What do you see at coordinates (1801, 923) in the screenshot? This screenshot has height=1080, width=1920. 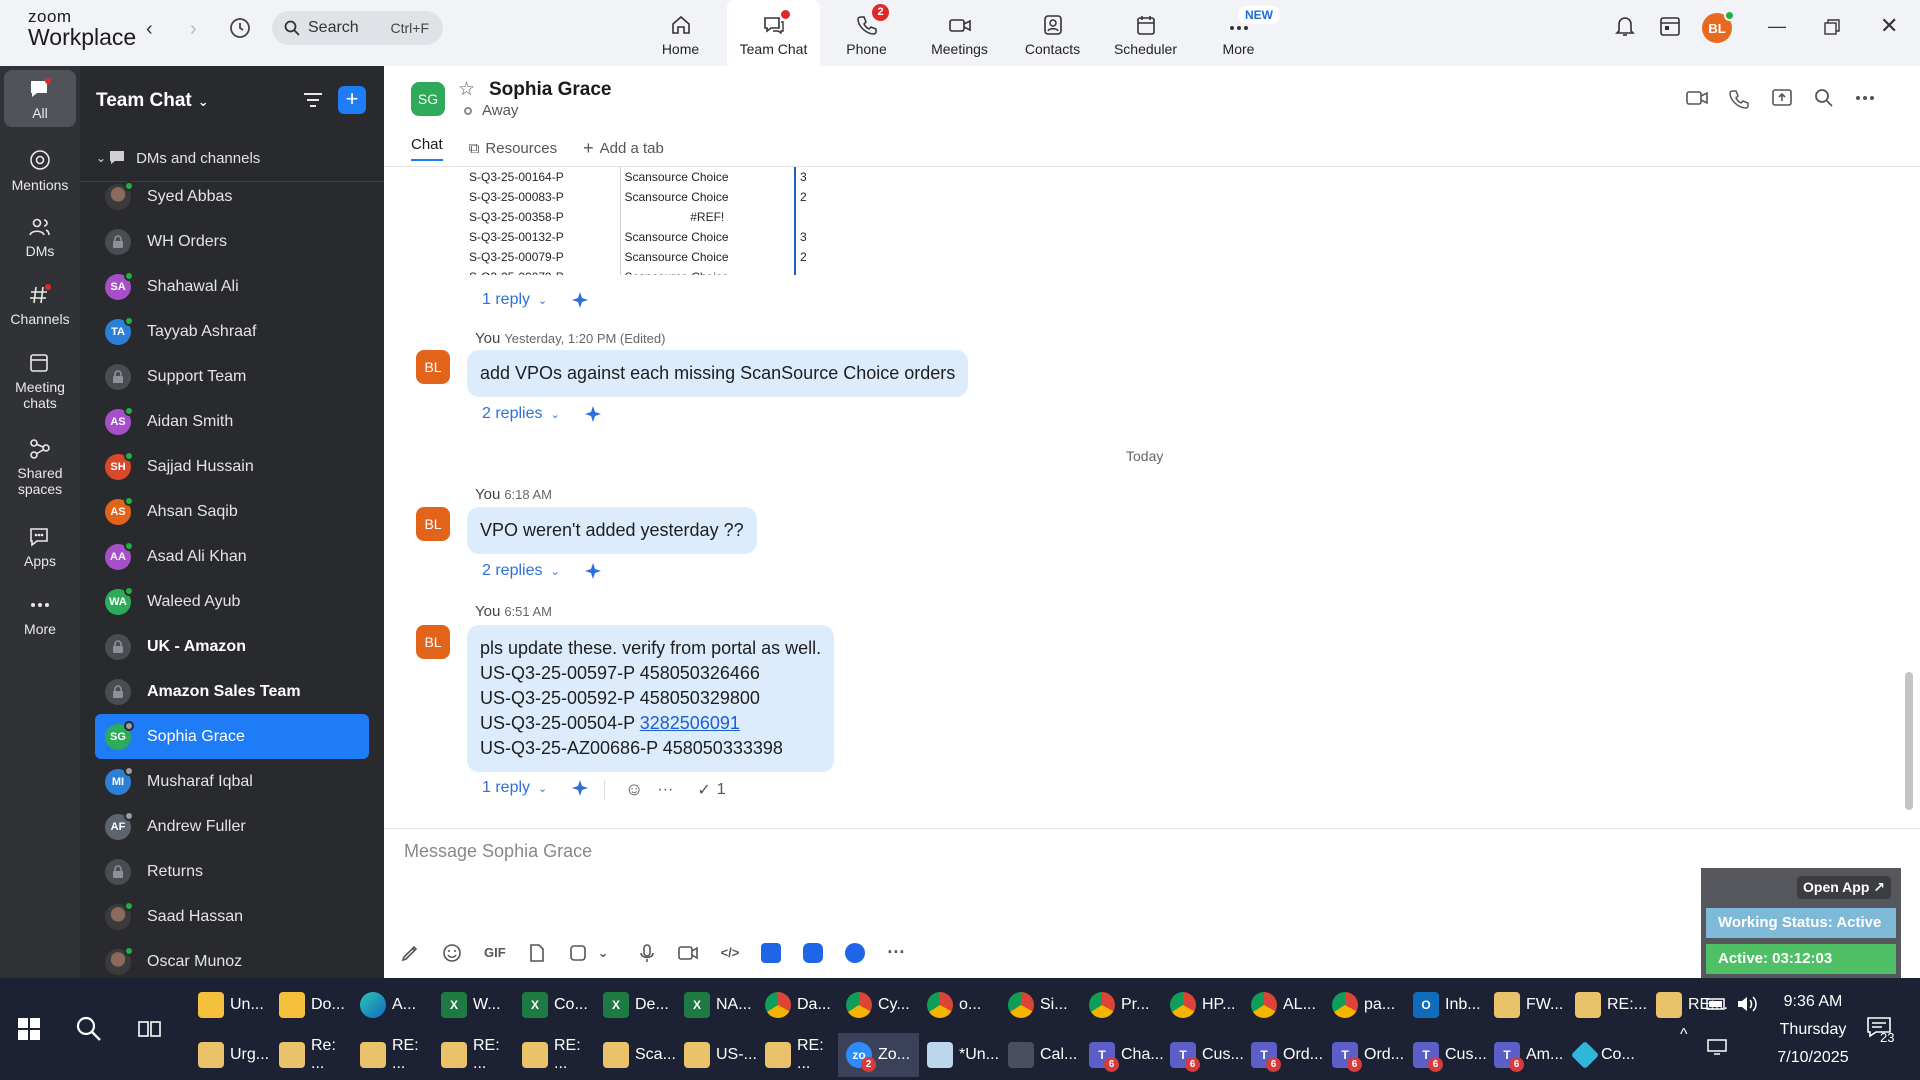 I see `working-status-label: Working Status: Active` at bounding box center [1801, 923].